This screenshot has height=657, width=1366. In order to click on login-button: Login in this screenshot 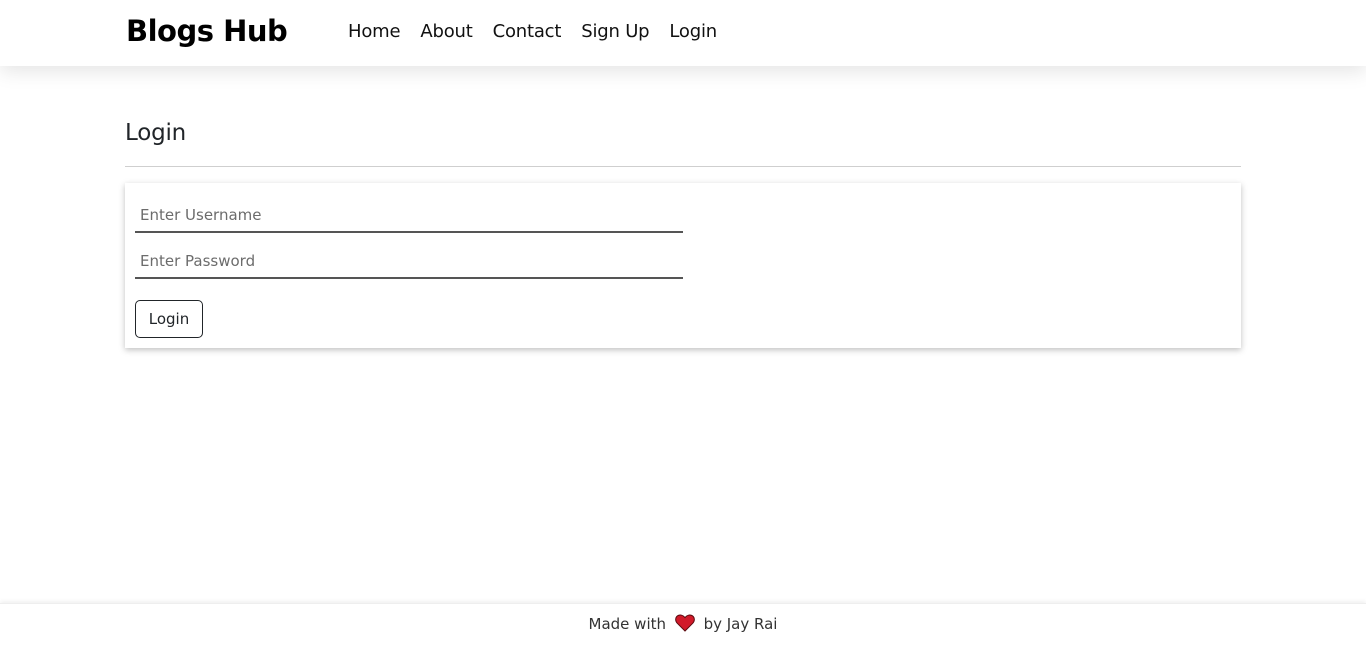, I will do `click(169, 319)`.